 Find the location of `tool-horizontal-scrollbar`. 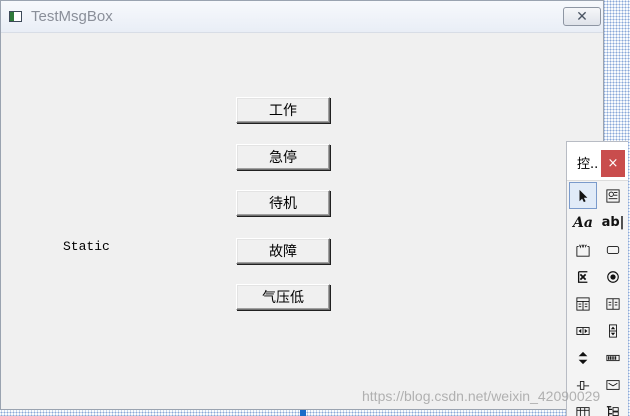

tool-horizontal-scrollbar is located at coordinates (583, 330).